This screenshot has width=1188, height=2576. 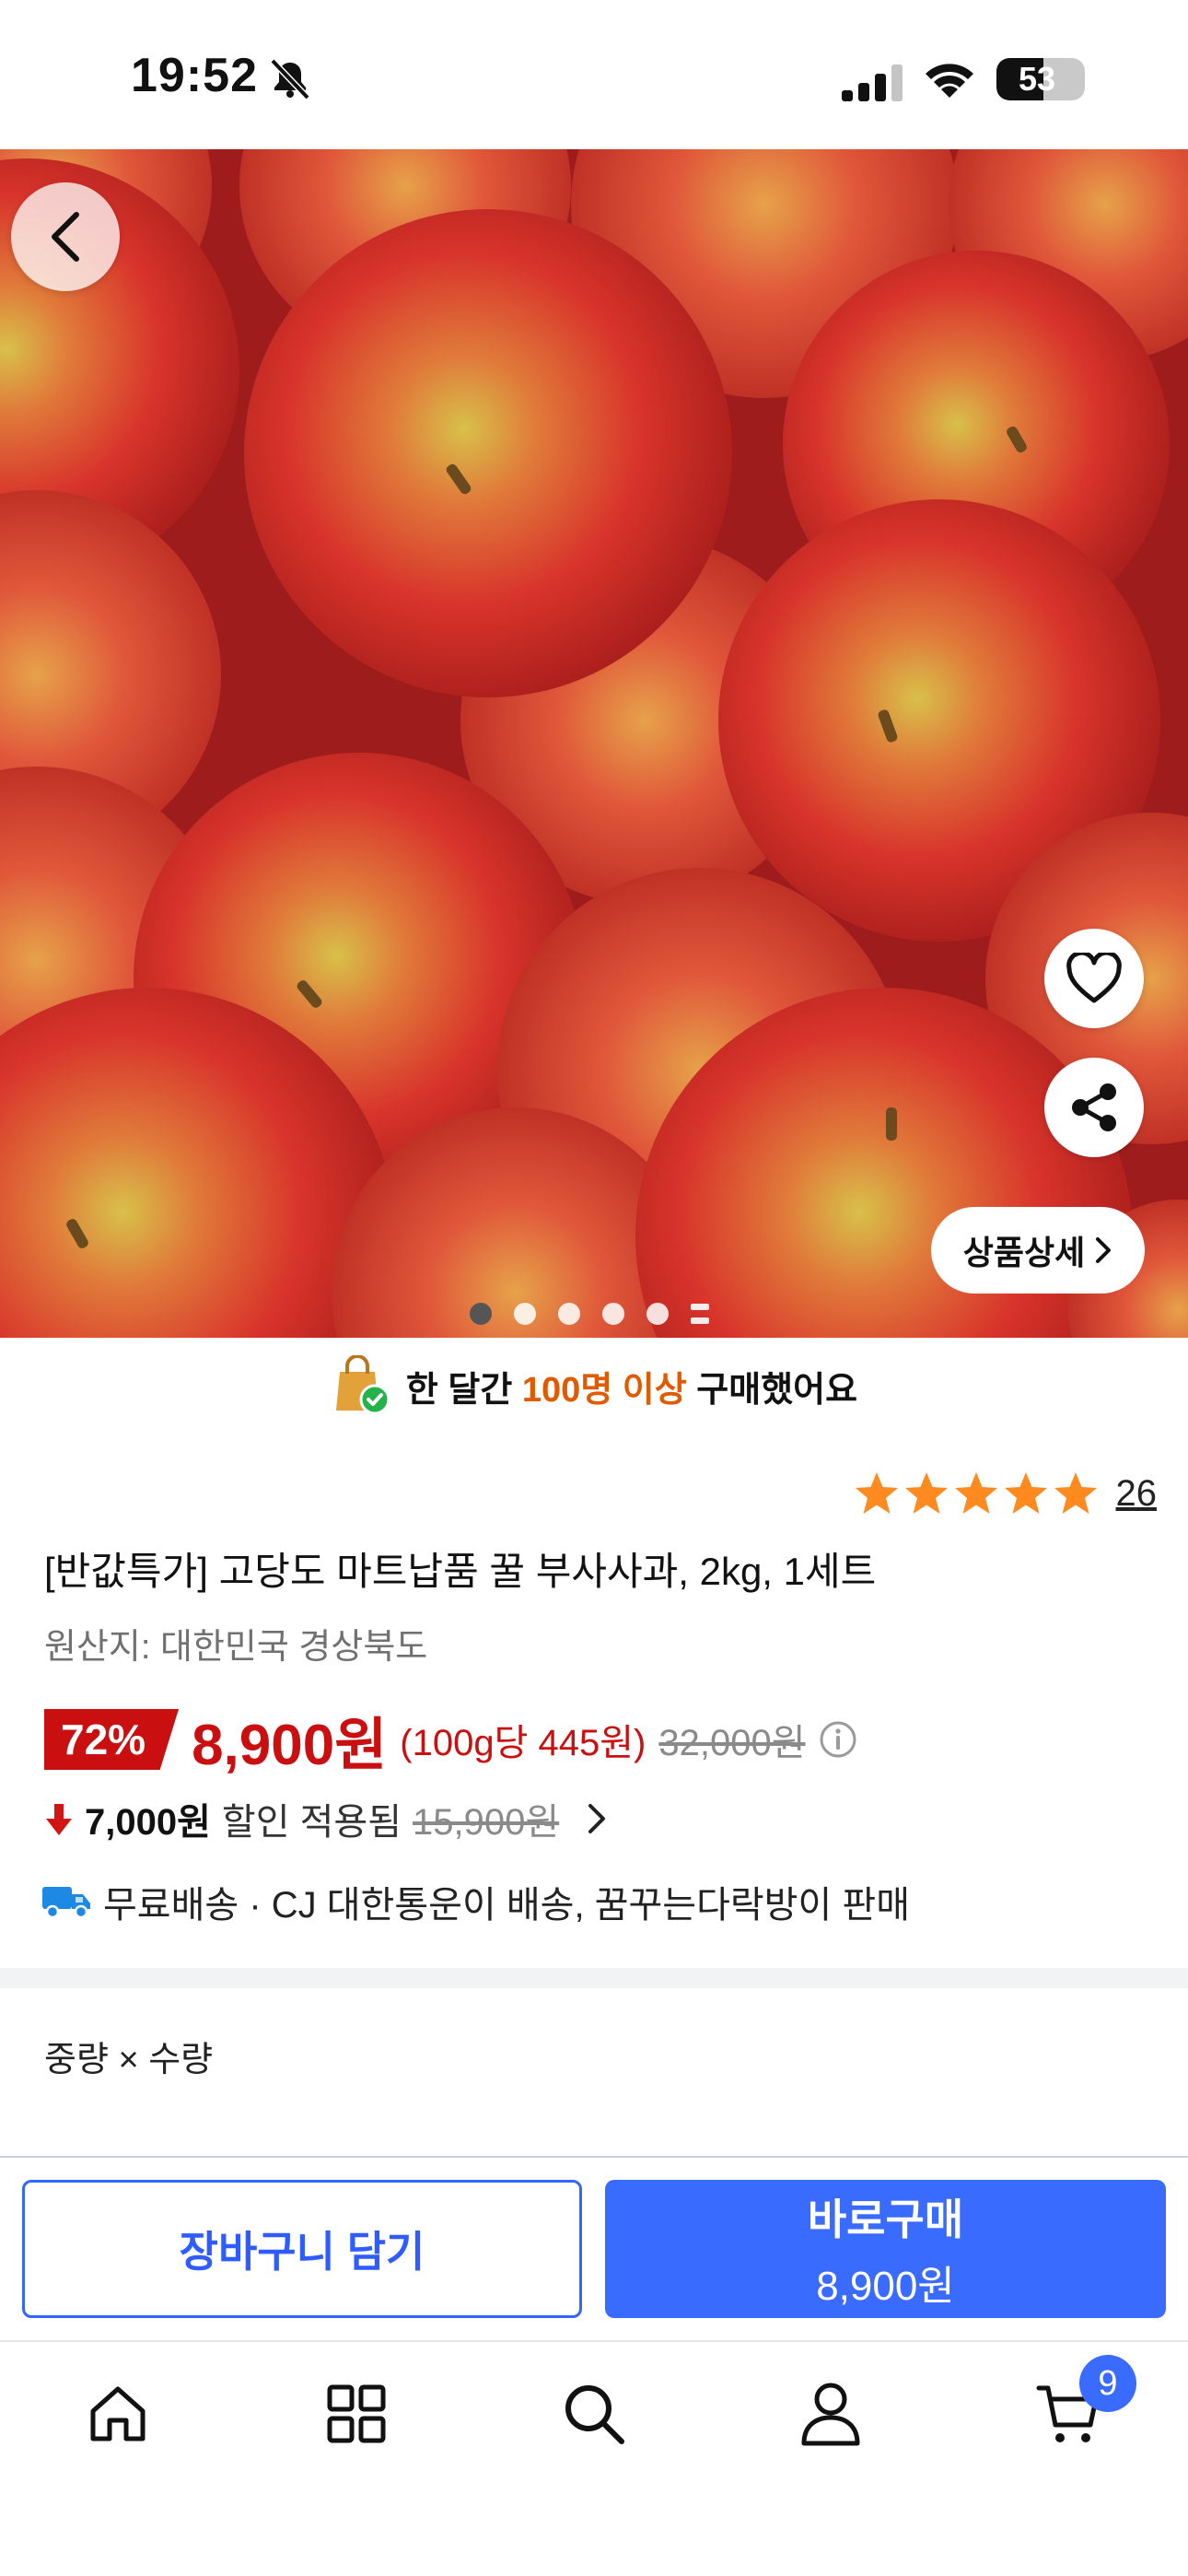 I want to click on delivery-text: 무료배송 · CJ 대한통운이 배송, 꿈꾸는다락방이 판매, so click(x=507, y=1905).